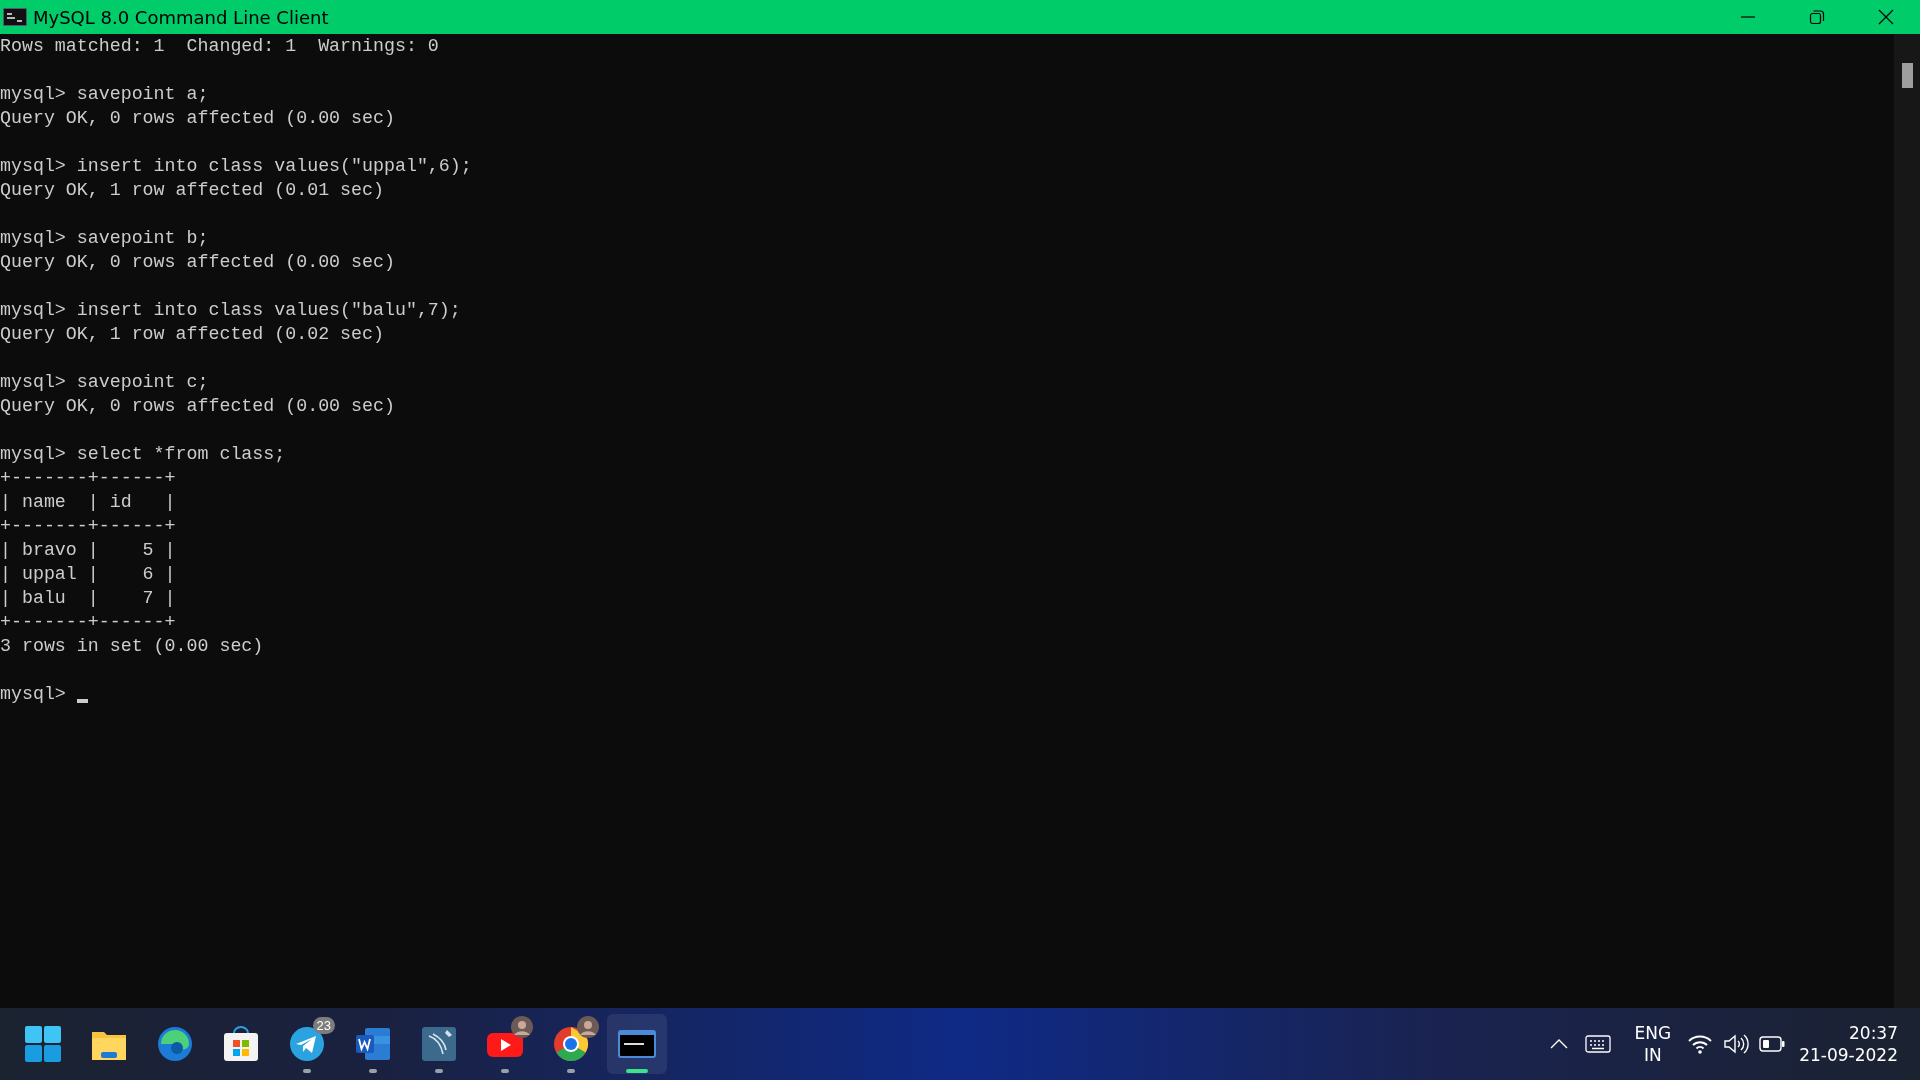 Image resolution: width=1920 pixels, height=1080 pixels. I want to click on battery-icon, so click(1772, 1044).